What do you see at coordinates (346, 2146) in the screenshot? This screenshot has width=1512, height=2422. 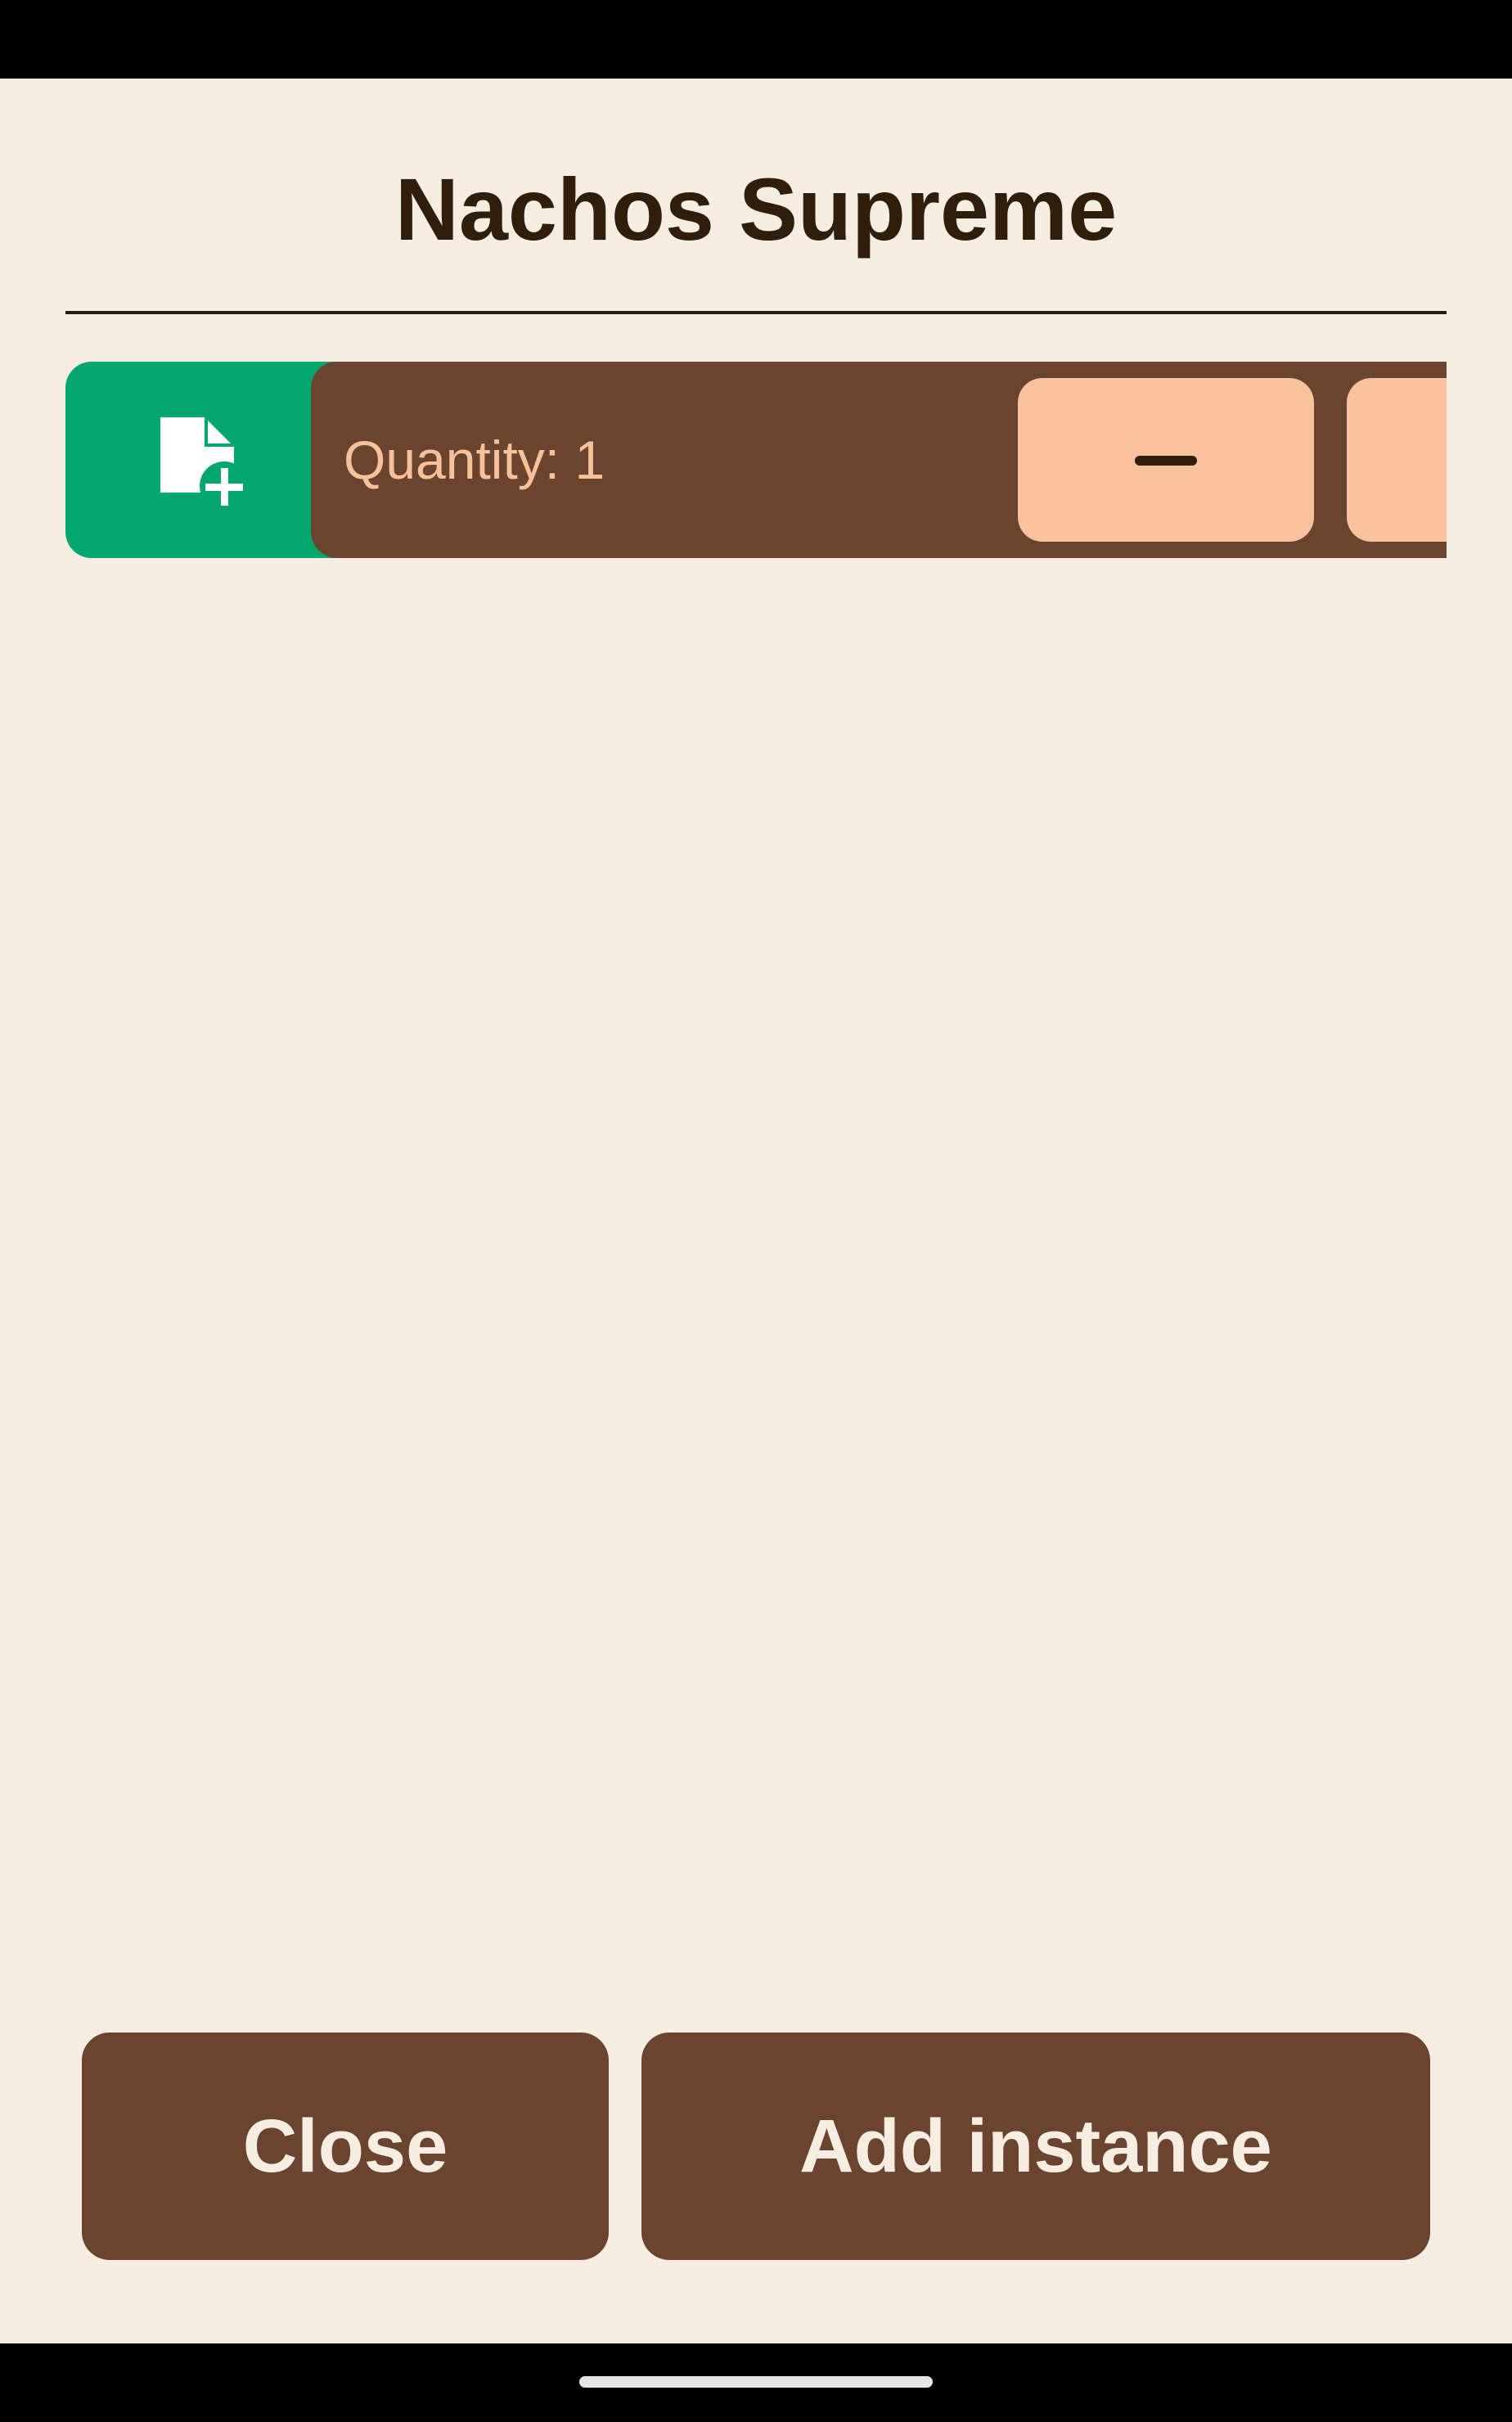 I see `close-button: Close` at bounding box center [346, 2146].